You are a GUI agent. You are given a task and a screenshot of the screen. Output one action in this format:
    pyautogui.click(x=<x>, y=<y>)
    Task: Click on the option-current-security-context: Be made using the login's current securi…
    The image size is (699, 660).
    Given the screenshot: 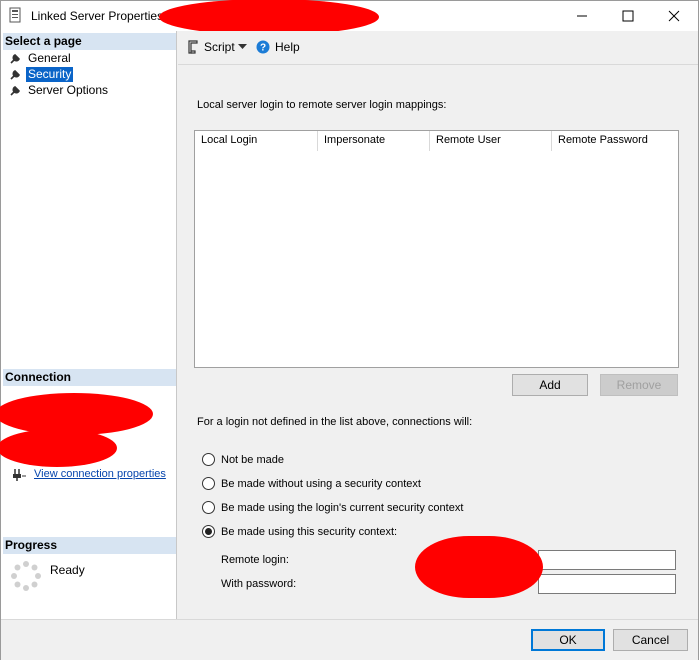 What is the action you would take?
    pyautogui.click(x=332, y=507)
    